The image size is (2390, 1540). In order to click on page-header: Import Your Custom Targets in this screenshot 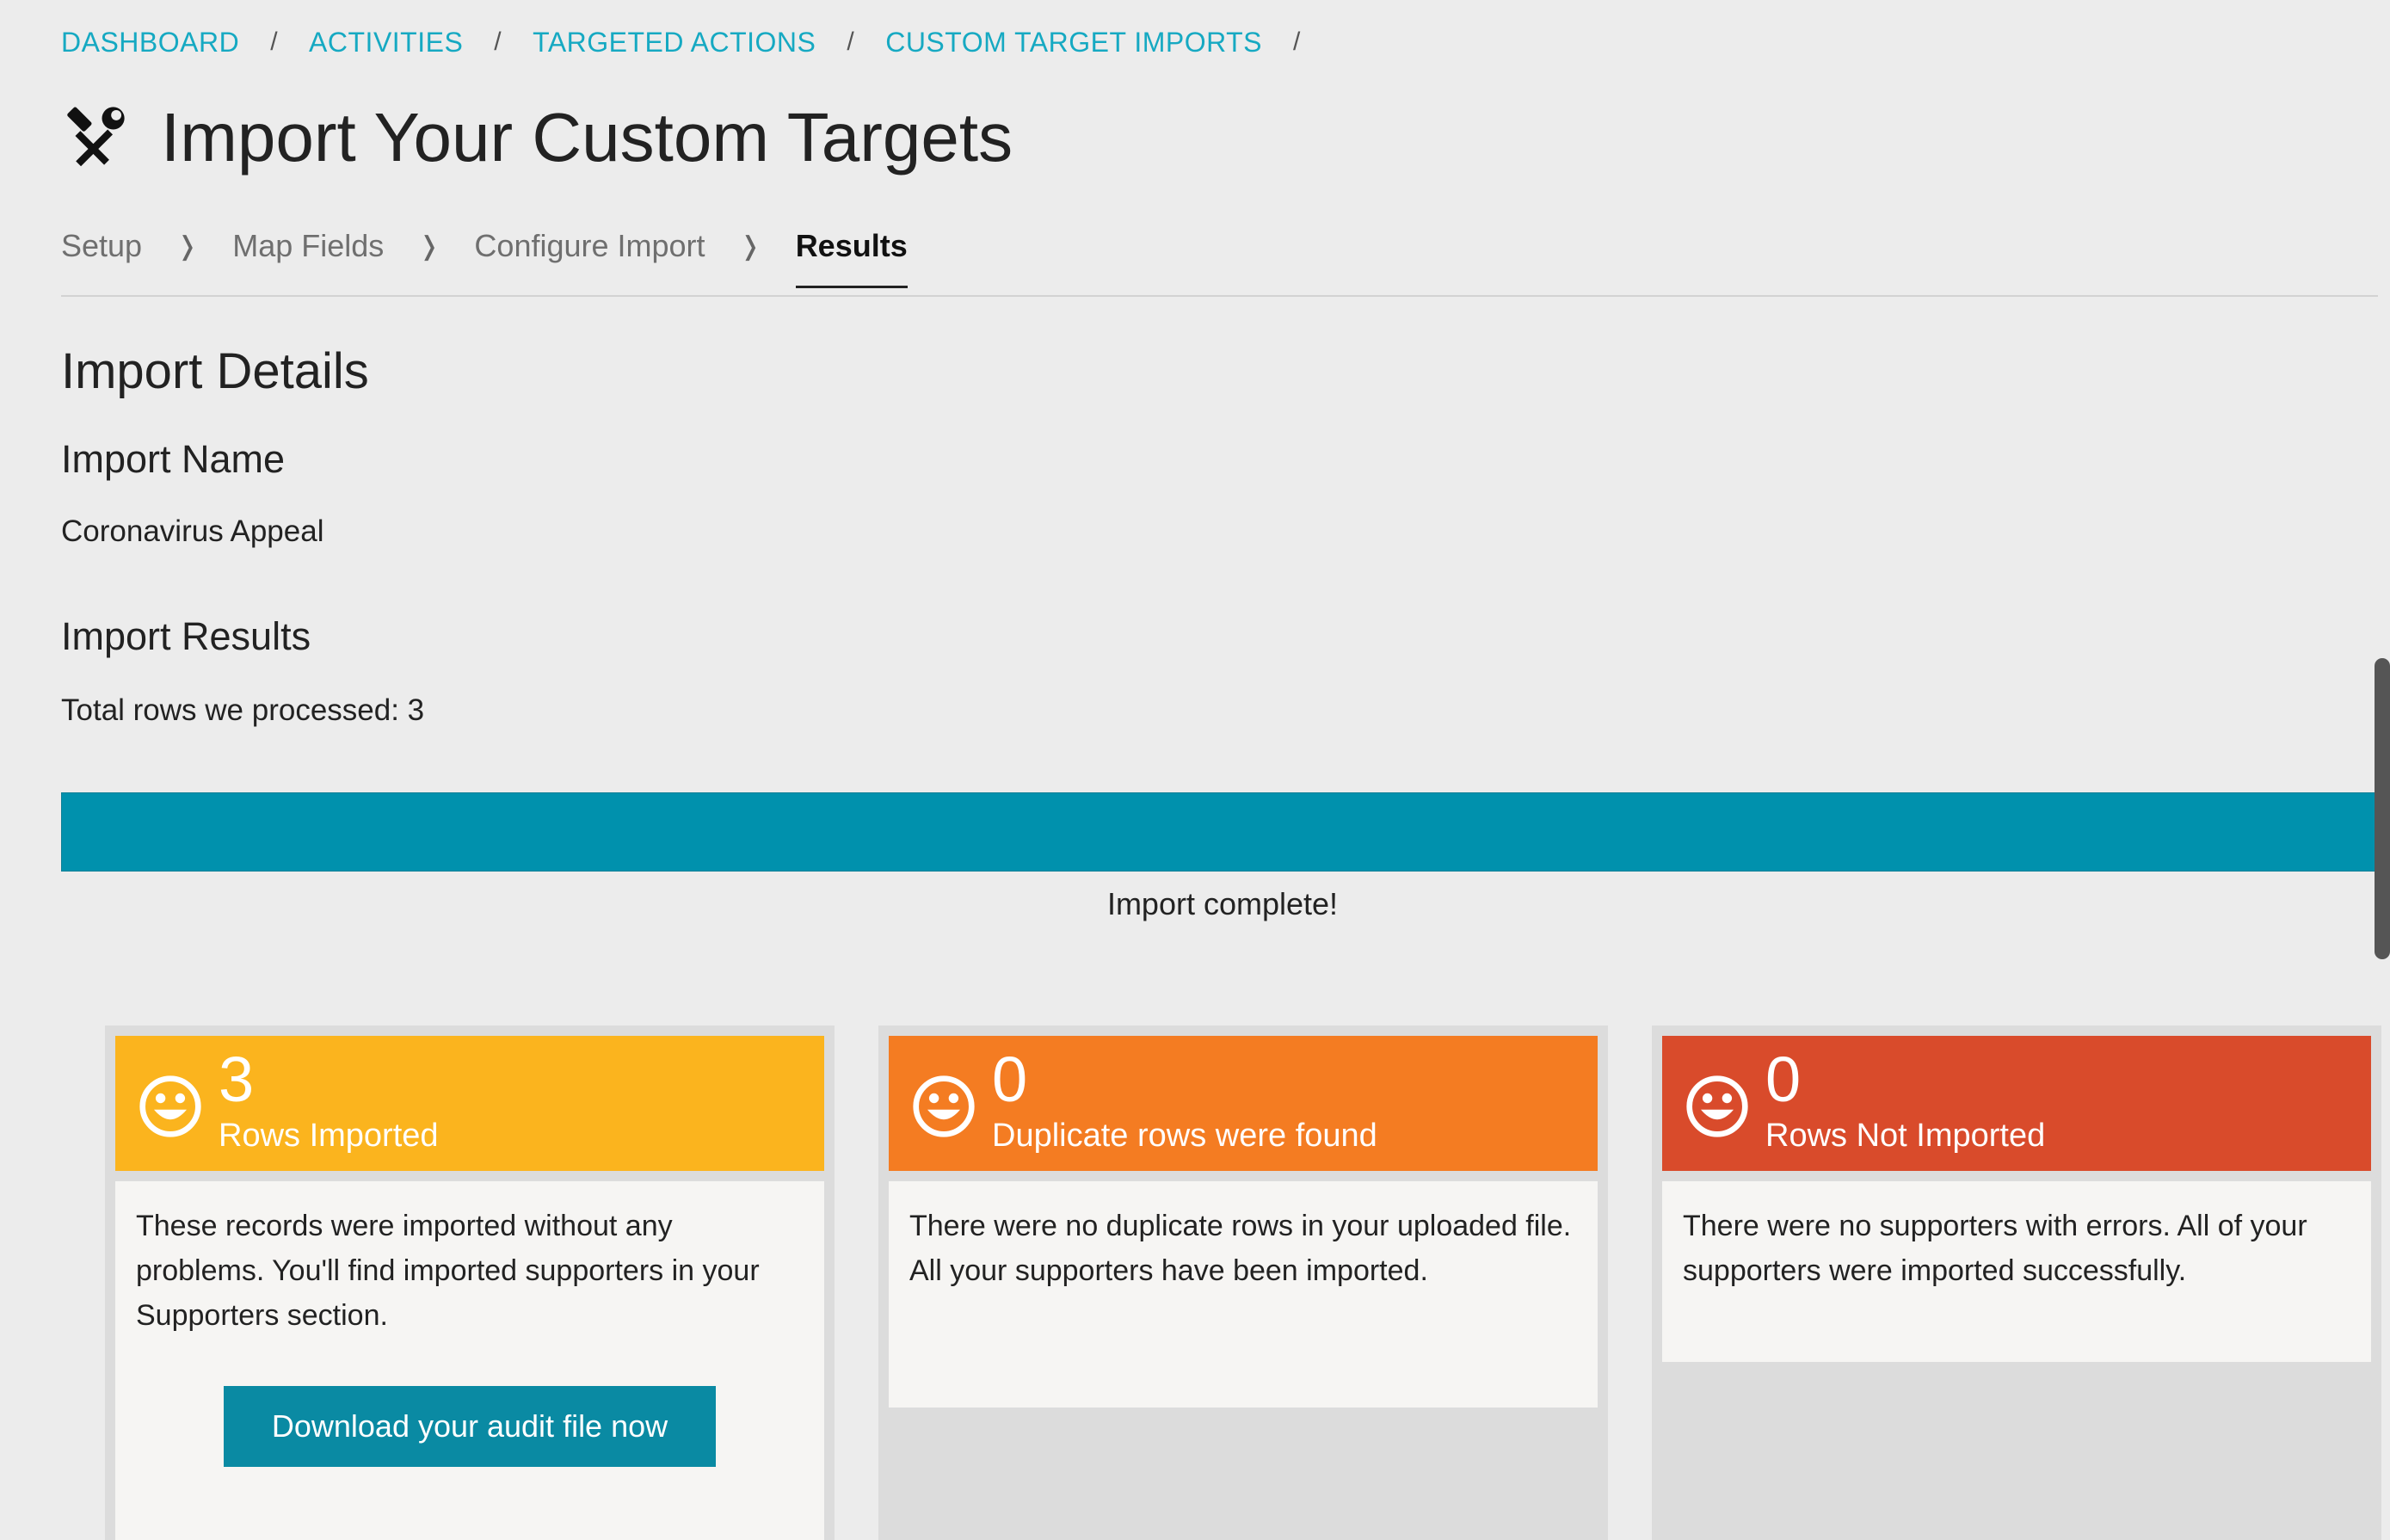, I will do `click(537, 138)`.